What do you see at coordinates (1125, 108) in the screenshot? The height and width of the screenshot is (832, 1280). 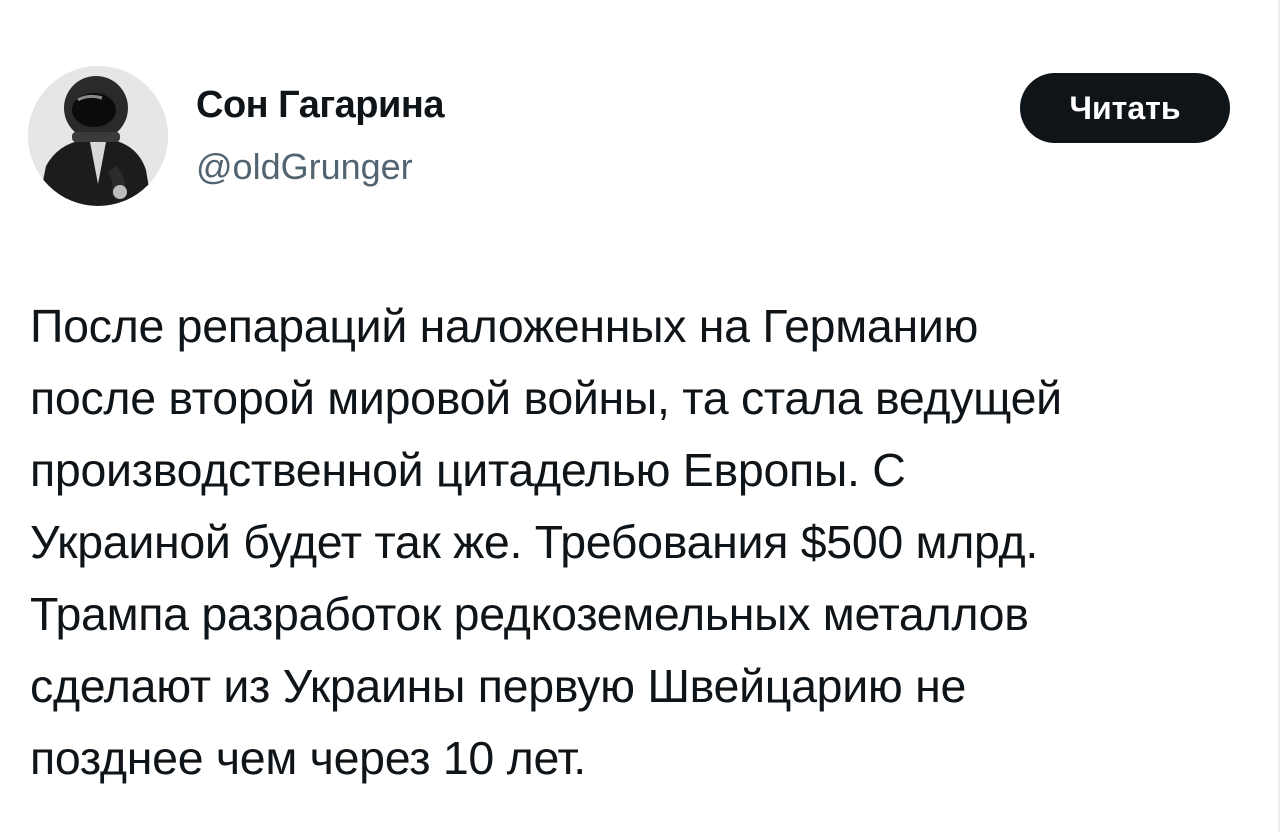 I see `follow-button: Читать` at bounding box center [1125, 108].